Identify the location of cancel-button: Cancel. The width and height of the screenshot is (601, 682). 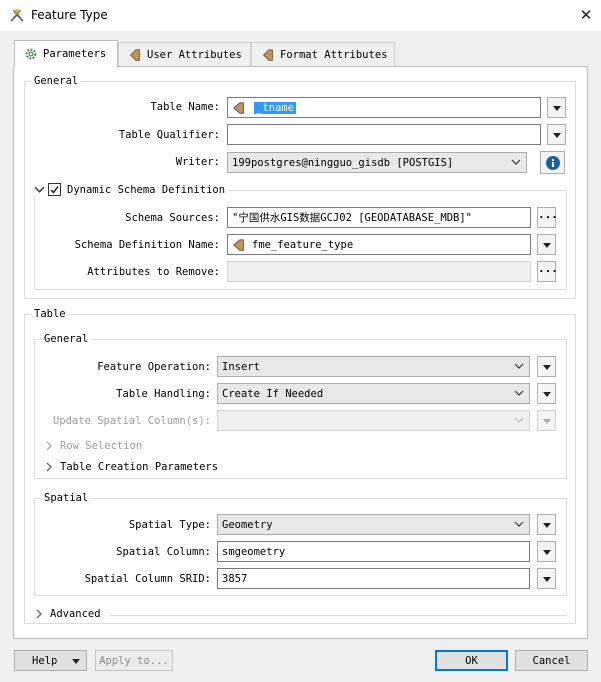
(551, 660).